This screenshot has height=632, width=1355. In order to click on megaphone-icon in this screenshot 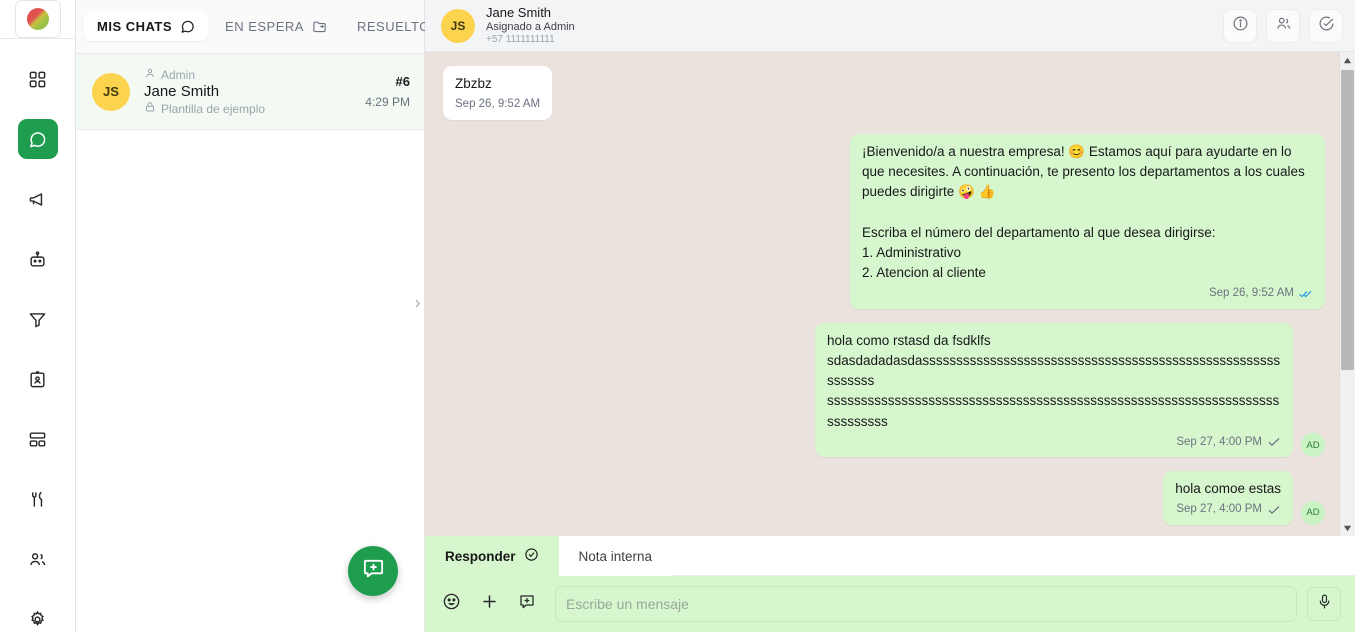, I will do `click(37, 199)`.